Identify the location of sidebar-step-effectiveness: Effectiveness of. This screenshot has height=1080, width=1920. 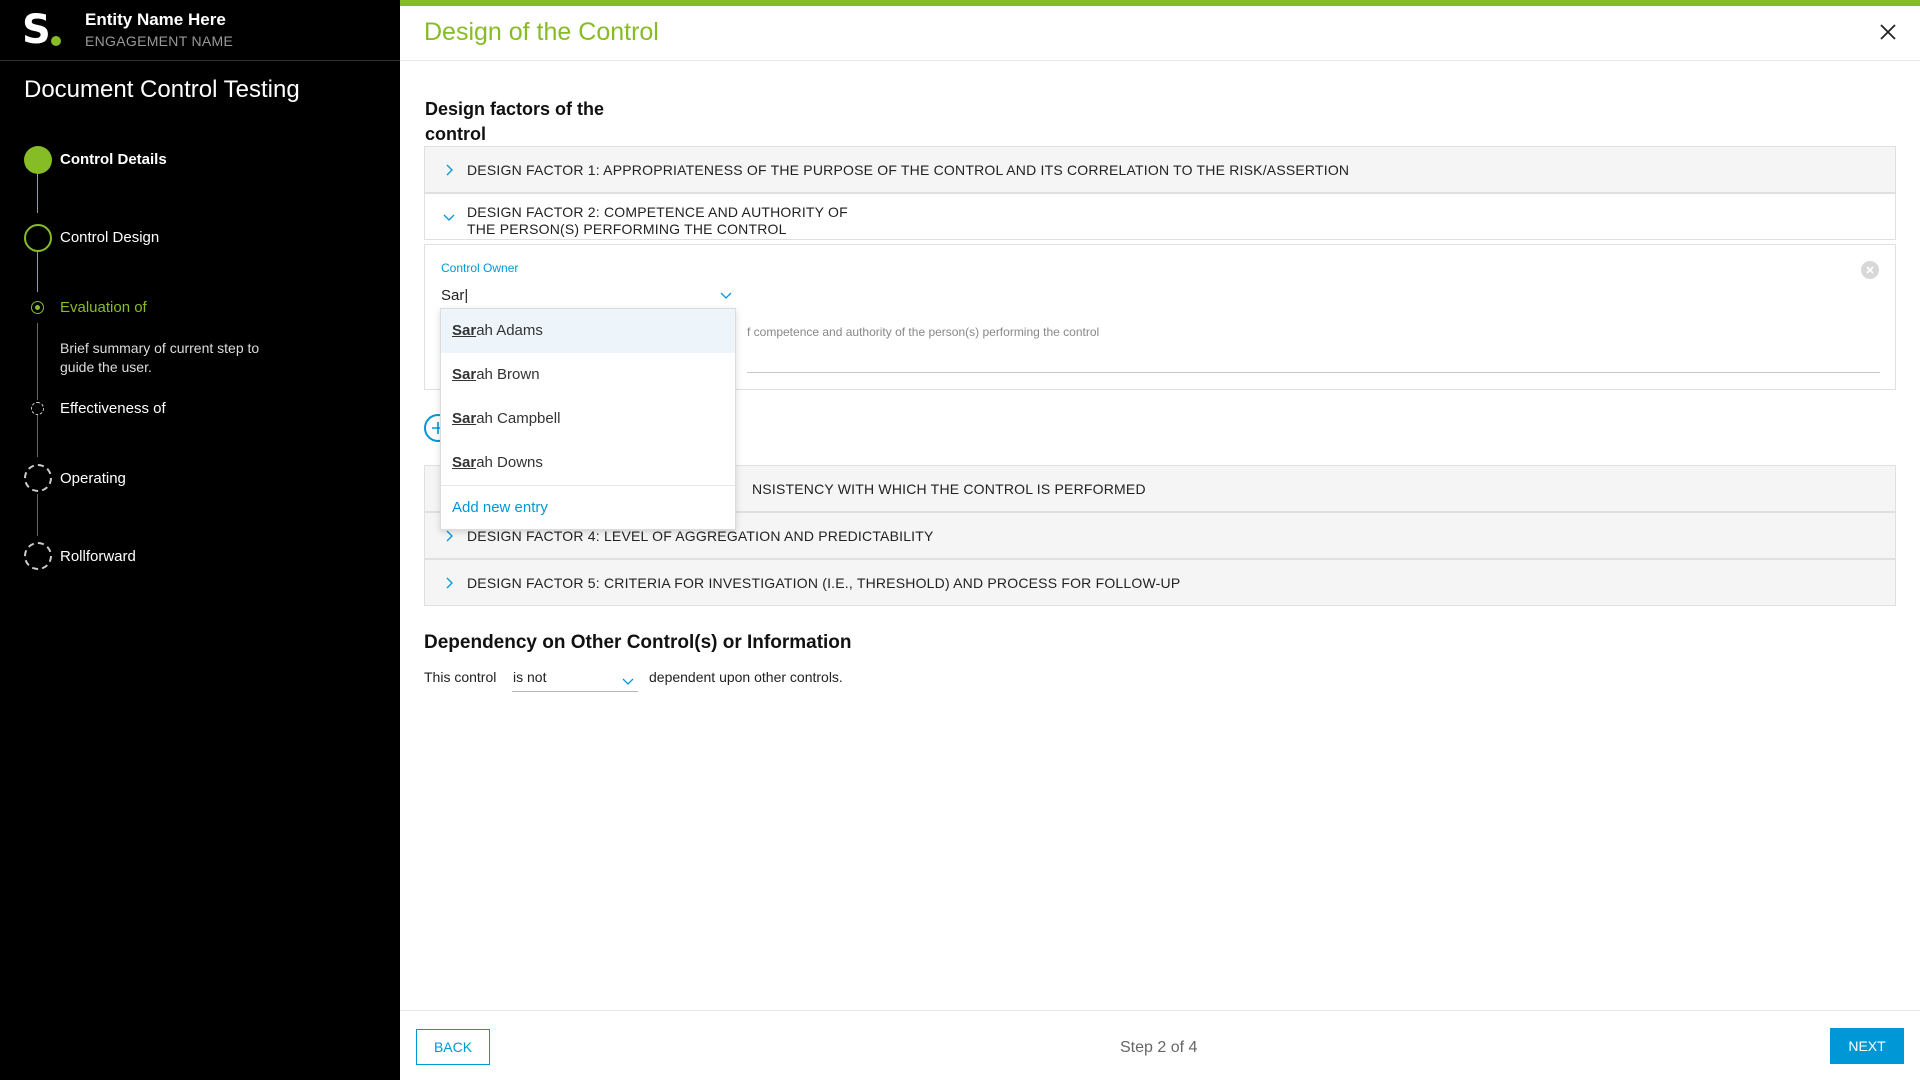
(113, 408).